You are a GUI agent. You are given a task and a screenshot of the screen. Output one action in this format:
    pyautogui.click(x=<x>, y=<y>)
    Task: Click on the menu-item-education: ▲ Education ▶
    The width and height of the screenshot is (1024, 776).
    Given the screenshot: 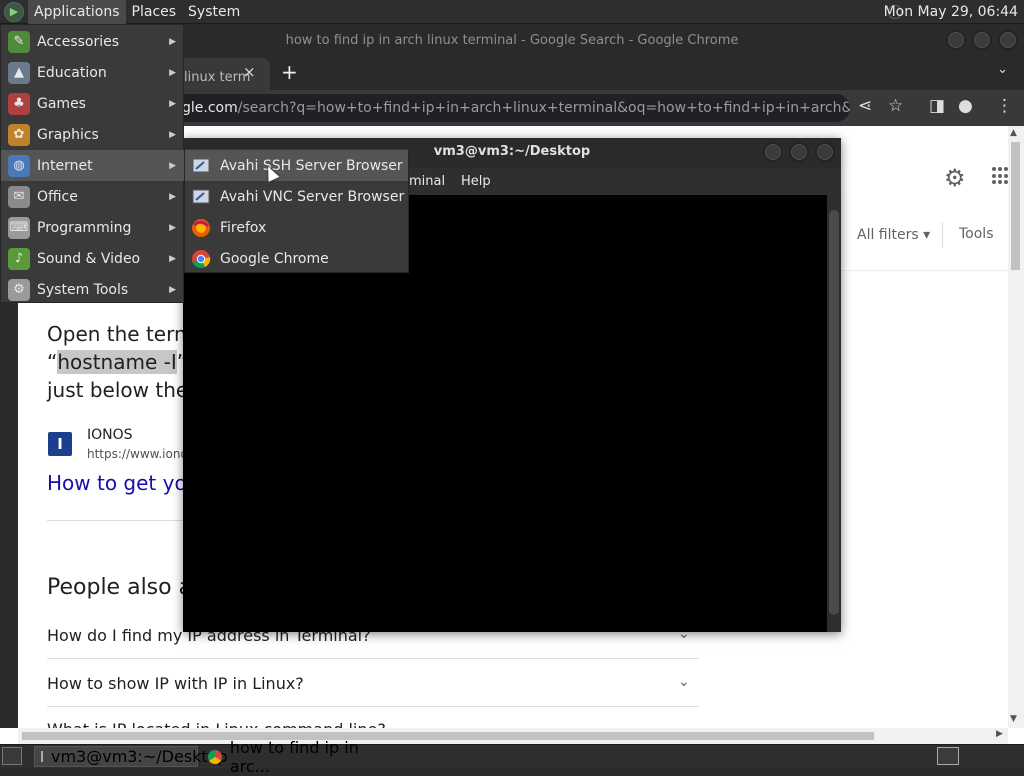 What is the action you would take?
    pyautogui.click(x=93, y=72)
    